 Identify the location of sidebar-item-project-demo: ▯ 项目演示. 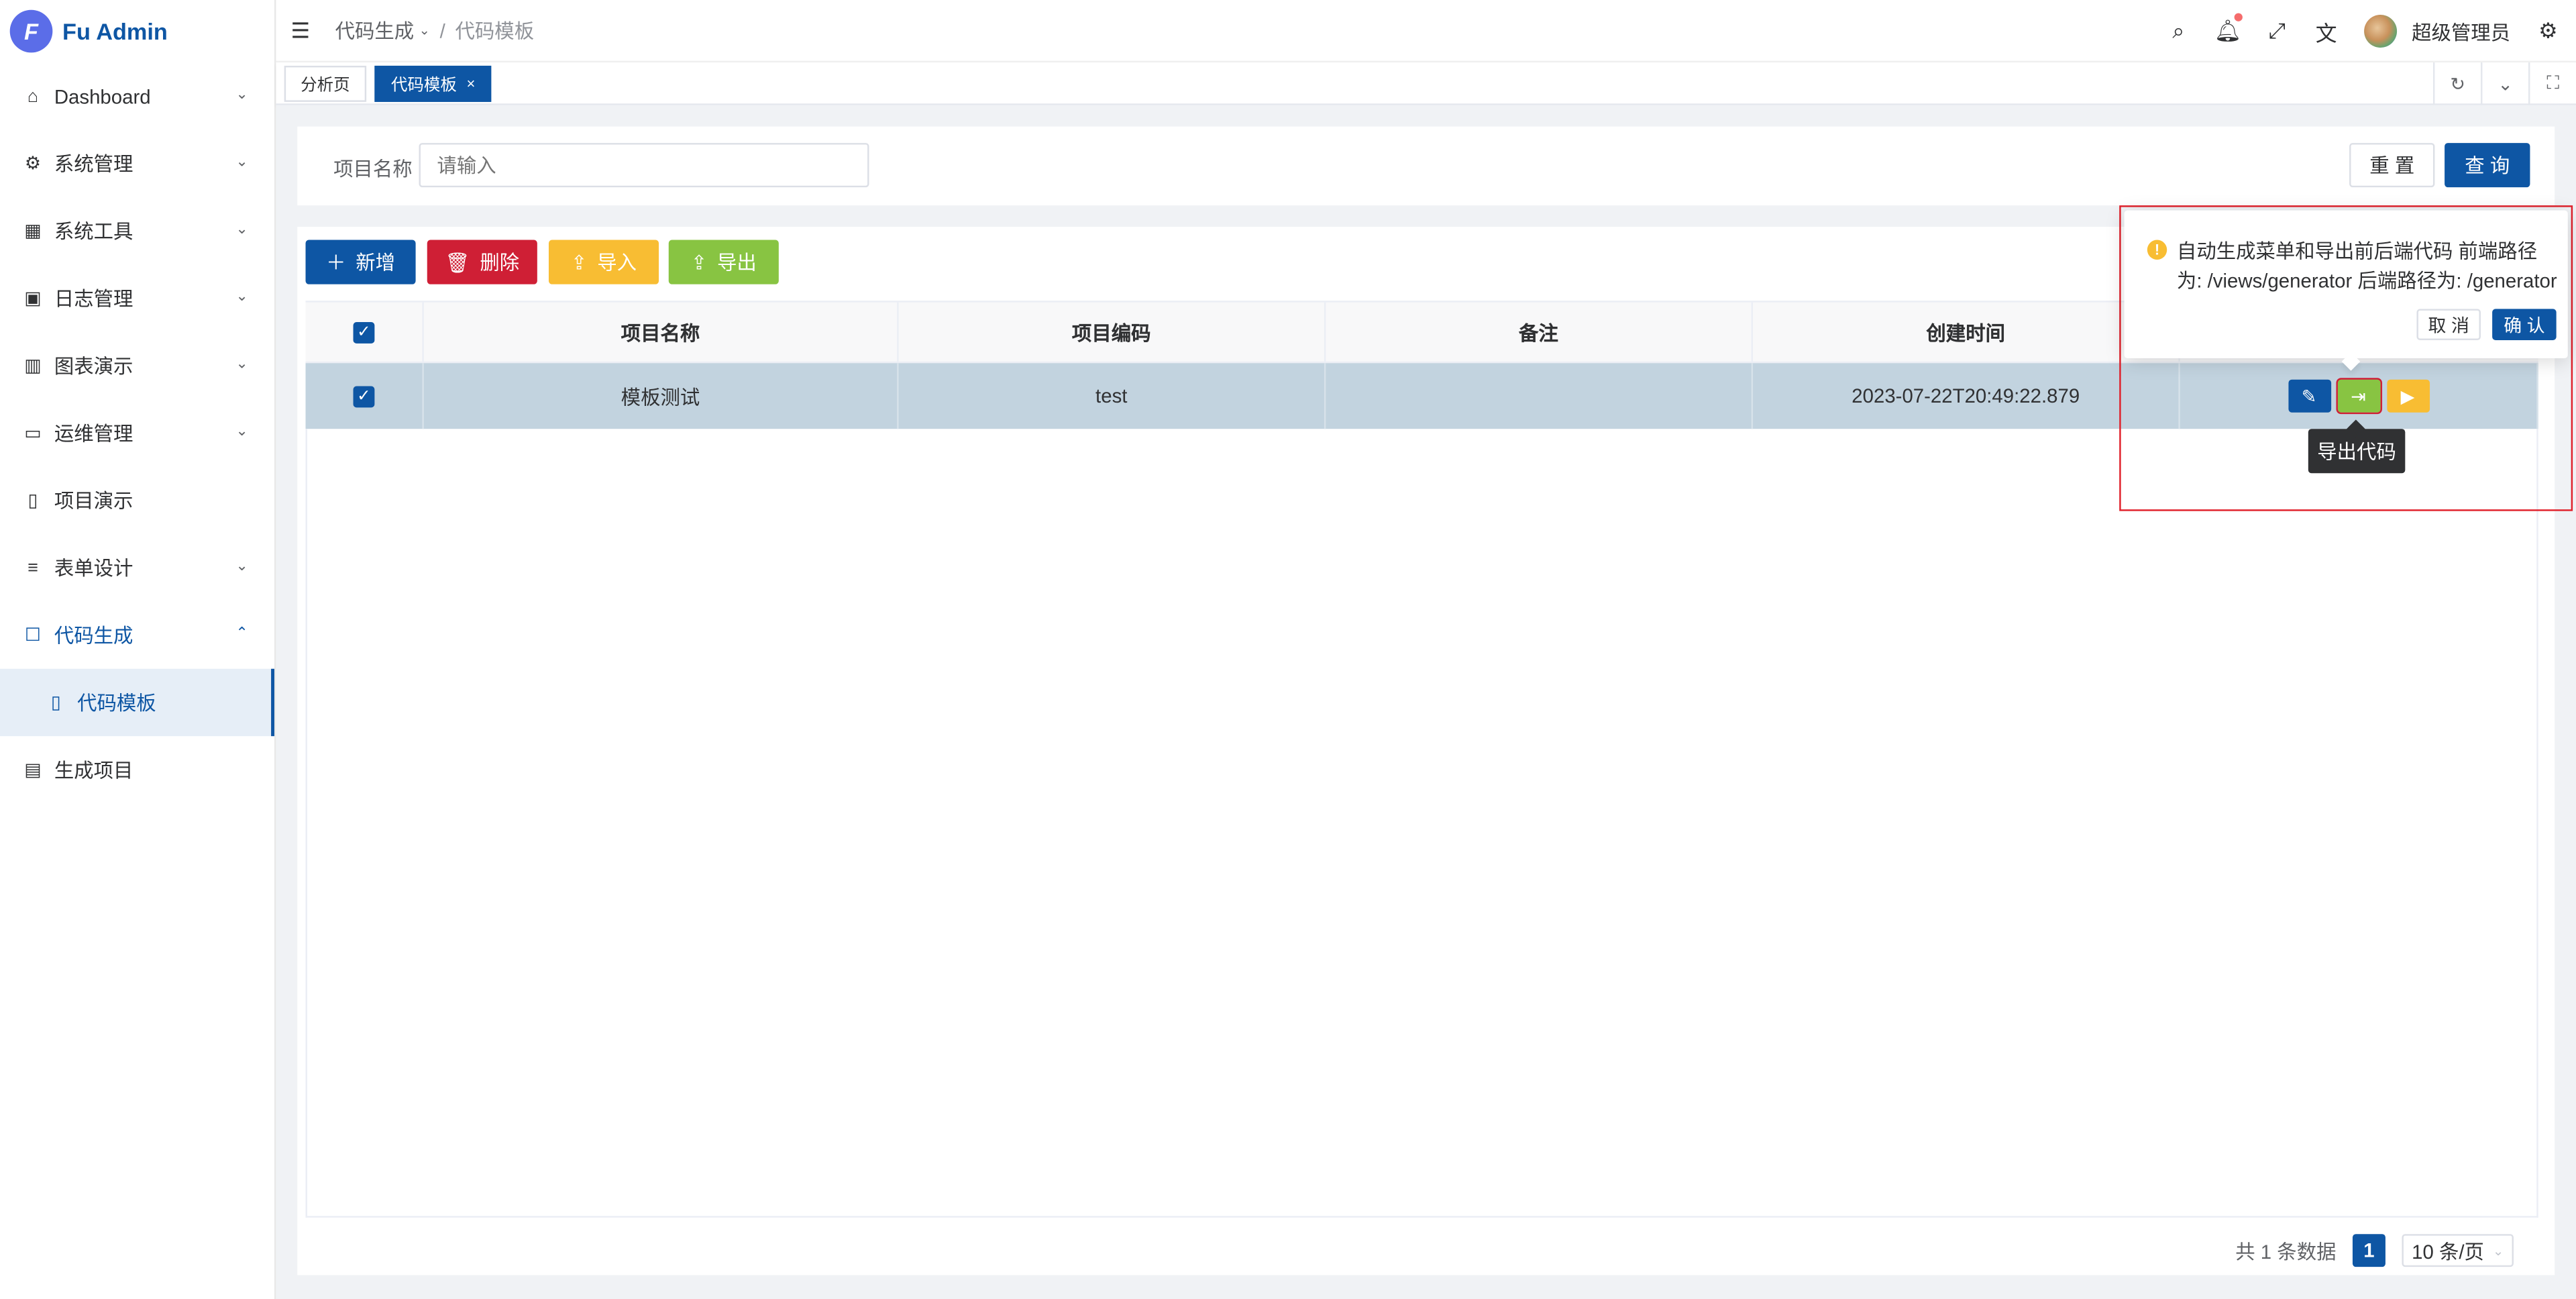
(137, 501).